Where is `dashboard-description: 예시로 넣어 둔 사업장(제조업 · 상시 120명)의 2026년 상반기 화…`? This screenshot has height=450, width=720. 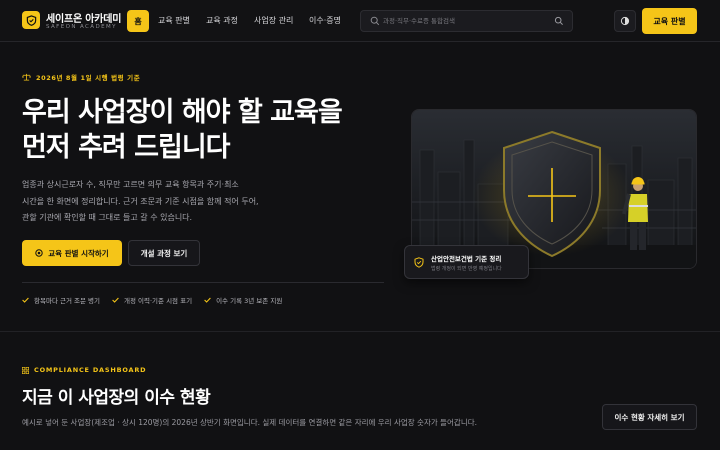
dashboard-description: 예시로 넣어 둔 사업장(제조업 · 상시 120명)의 2026년 상반기 화… is located at coordinates (250, 422).